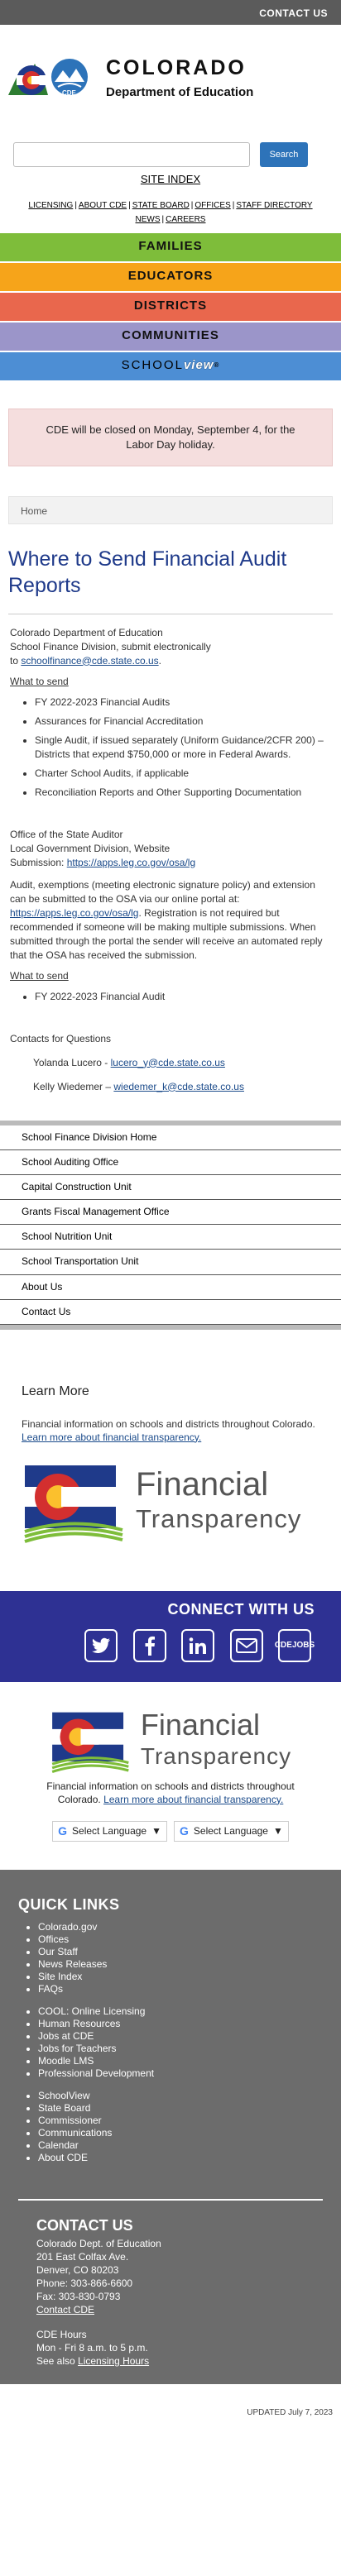 Image resolution: width=341 pixels, height=2576 pixels. Describe the element at coordinates (197, 1645) in the screenshot. I see `linkedin-icon` at that location.